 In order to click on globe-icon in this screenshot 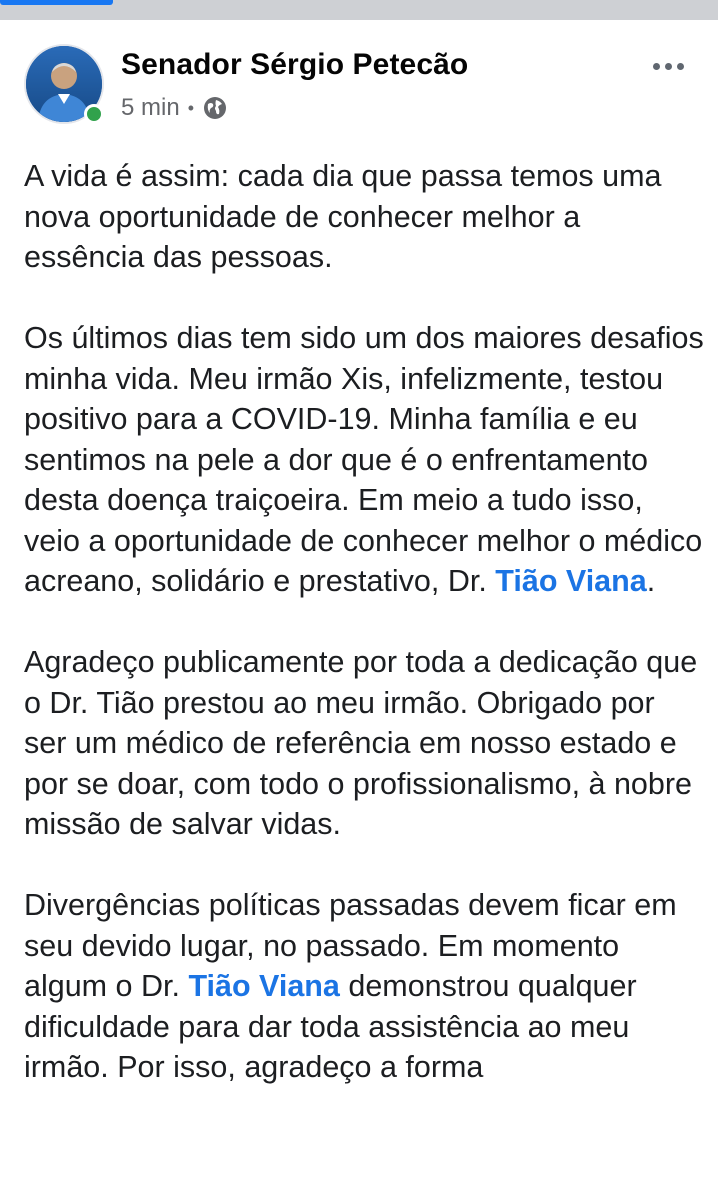, I will do `click(215, 108)`.